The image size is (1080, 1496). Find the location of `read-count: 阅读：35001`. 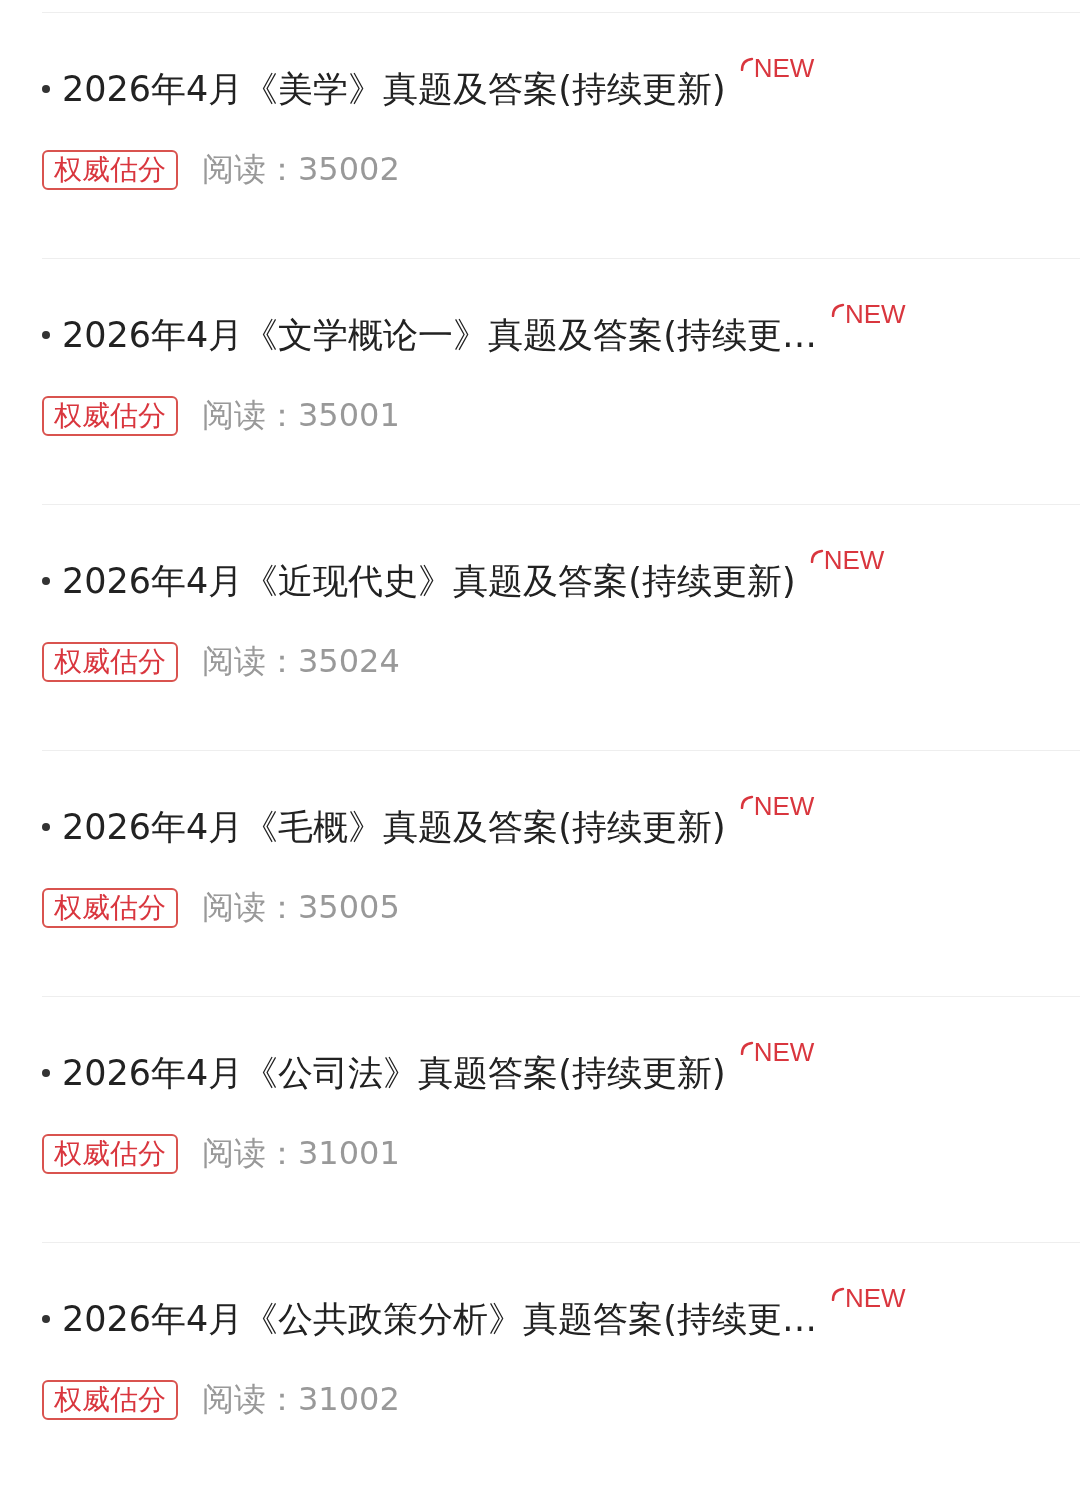

read-count: 阅读：35001 is located at coordinates (301, 415).